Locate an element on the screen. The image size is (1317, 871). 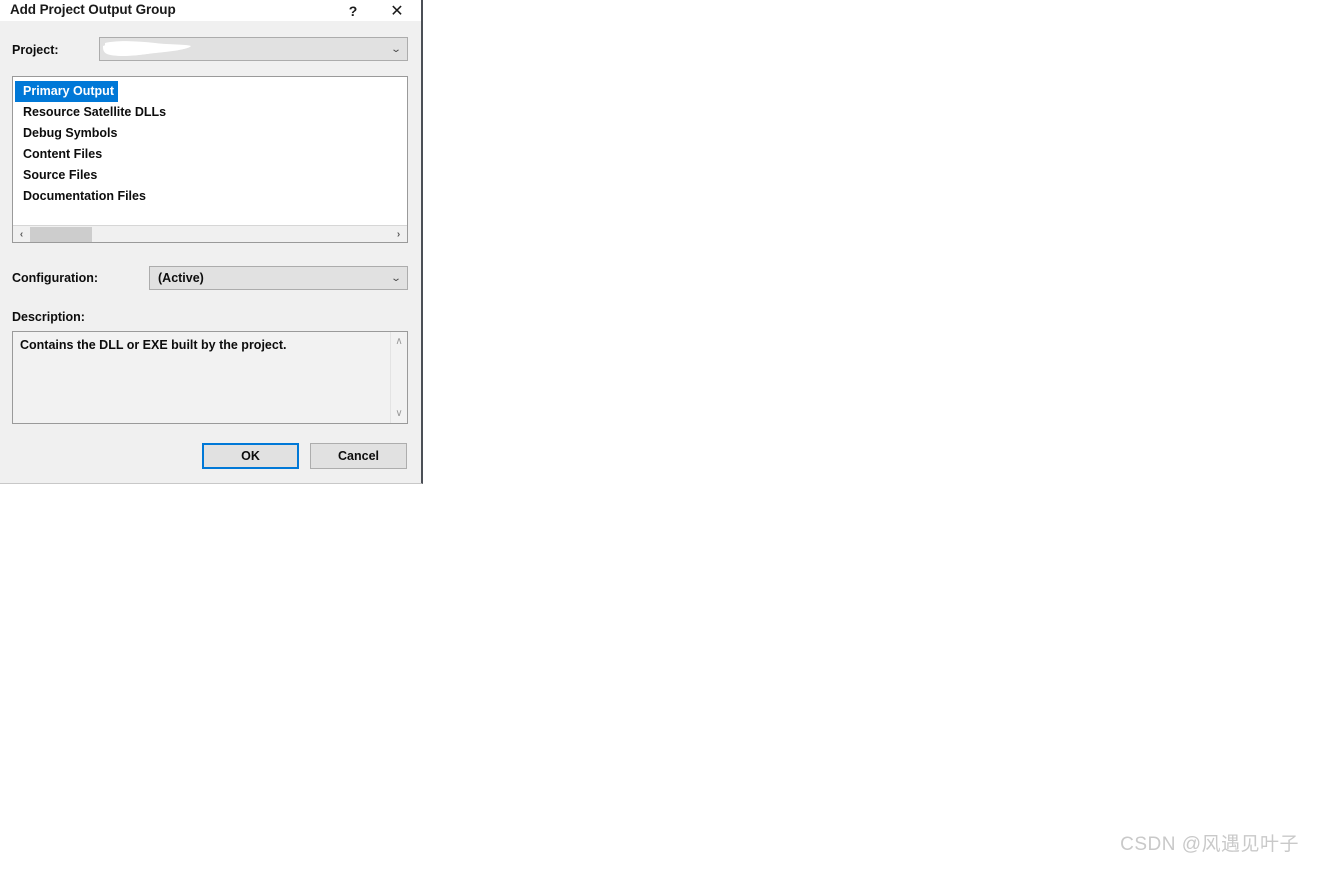
project-combobox: ⌄ is located at coordinates (253, 49).